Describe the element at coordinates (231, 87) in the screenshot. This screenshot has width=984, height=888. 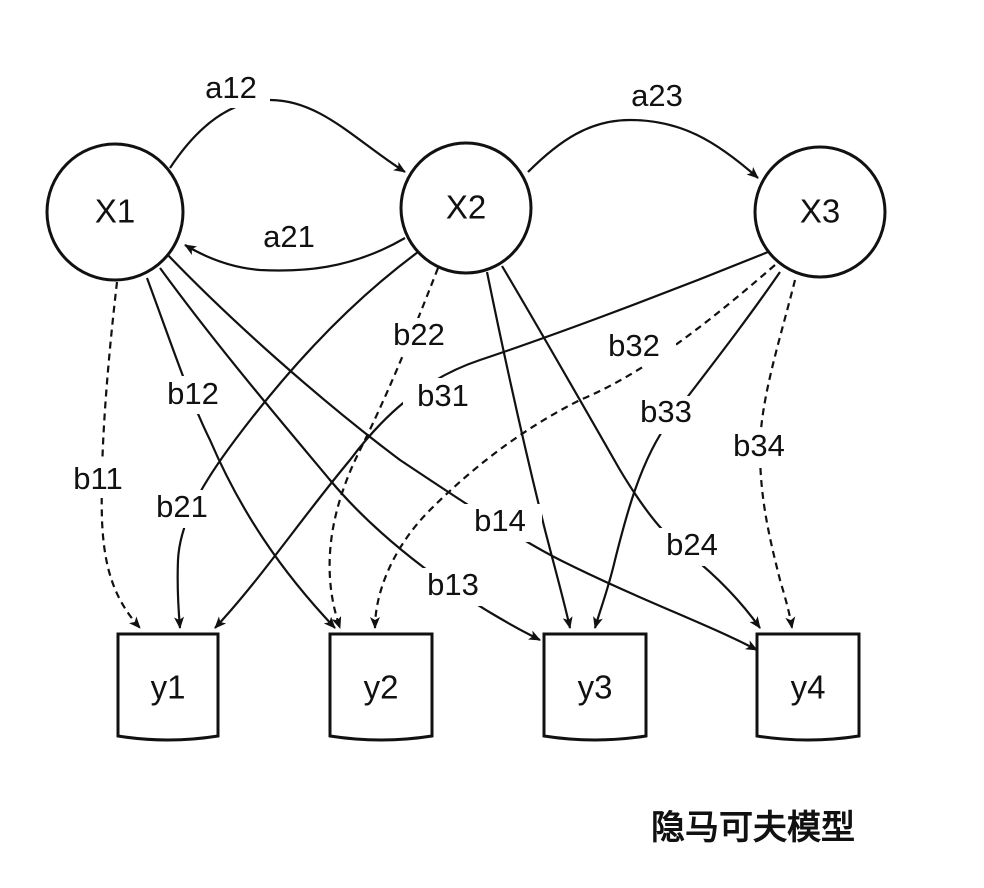
I see `label-a12: a12` at that location.